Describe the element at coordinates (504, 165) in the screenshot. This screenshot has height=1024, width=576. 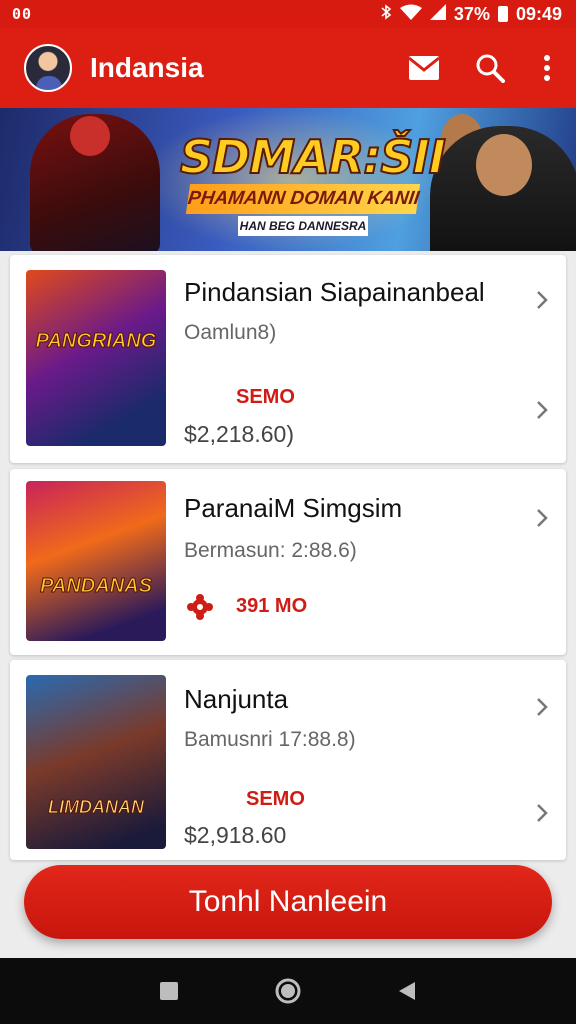
I see `banner-man-face` at that location.